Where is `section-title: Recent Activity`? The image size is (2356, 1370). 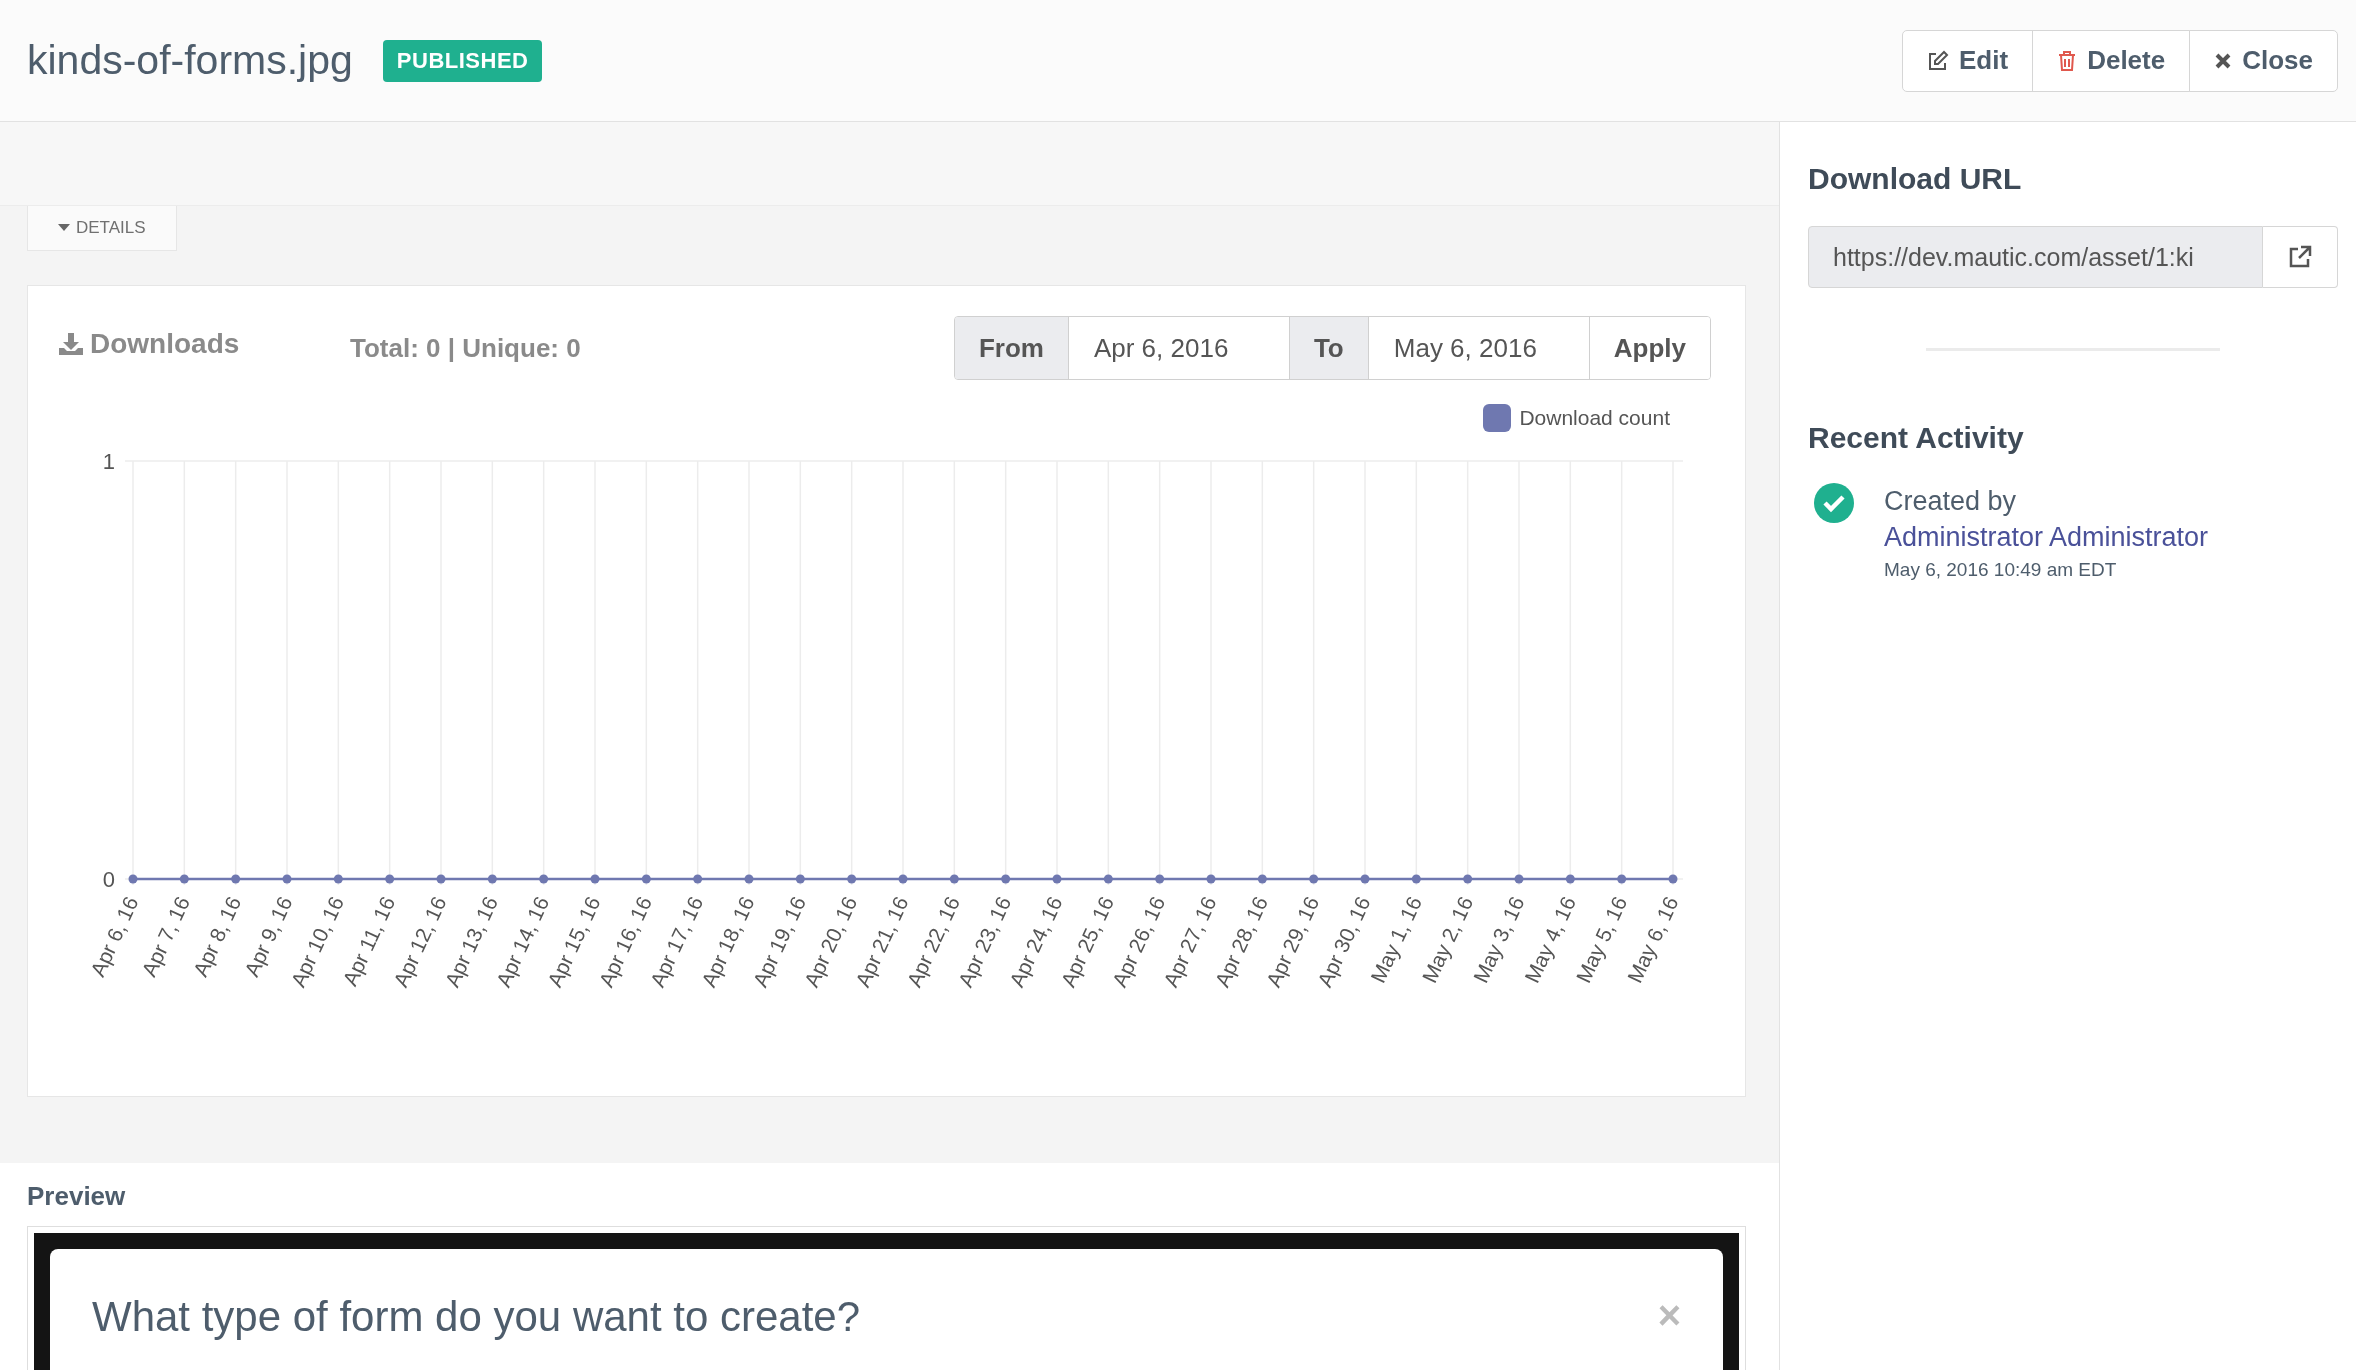 section-title: Recent Activity is located at coordinates (1916, 438).